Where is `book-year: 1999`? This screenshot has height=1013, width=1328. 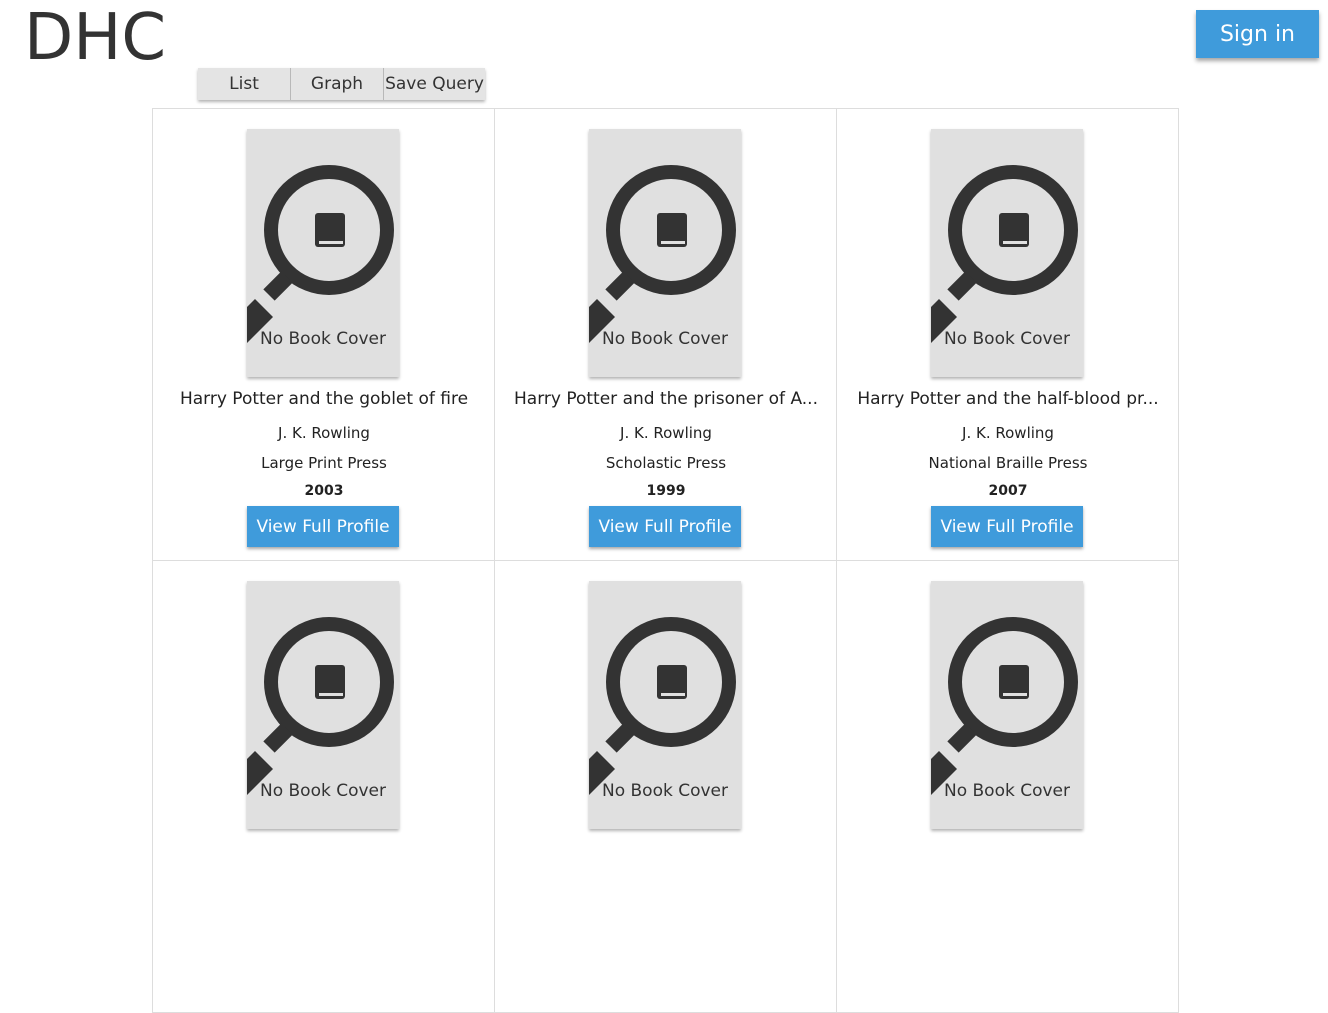 book-year: 1999 is located at coordinates (666, 491).